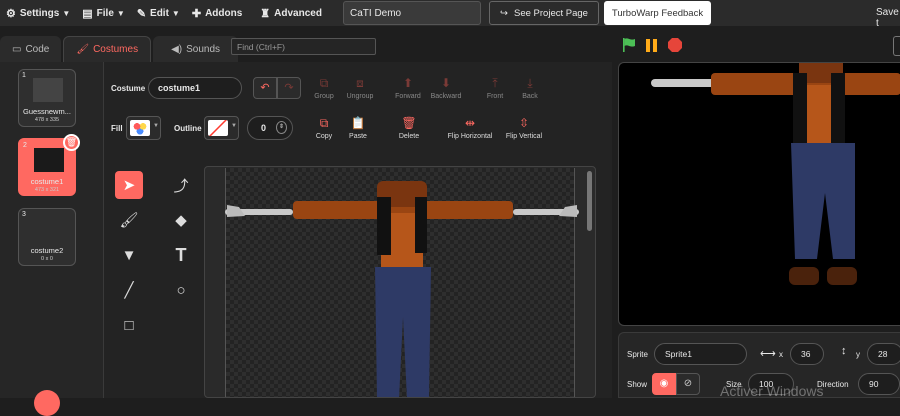  I want to click on costume-name-label: Costume, so click(128, 88).